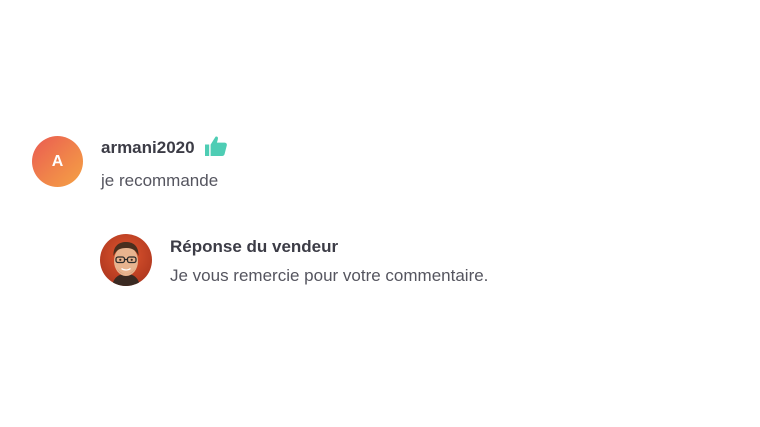 This screenshot has height=427, width=760. I want to click on thumbs-up-icon, so click(216, 146).